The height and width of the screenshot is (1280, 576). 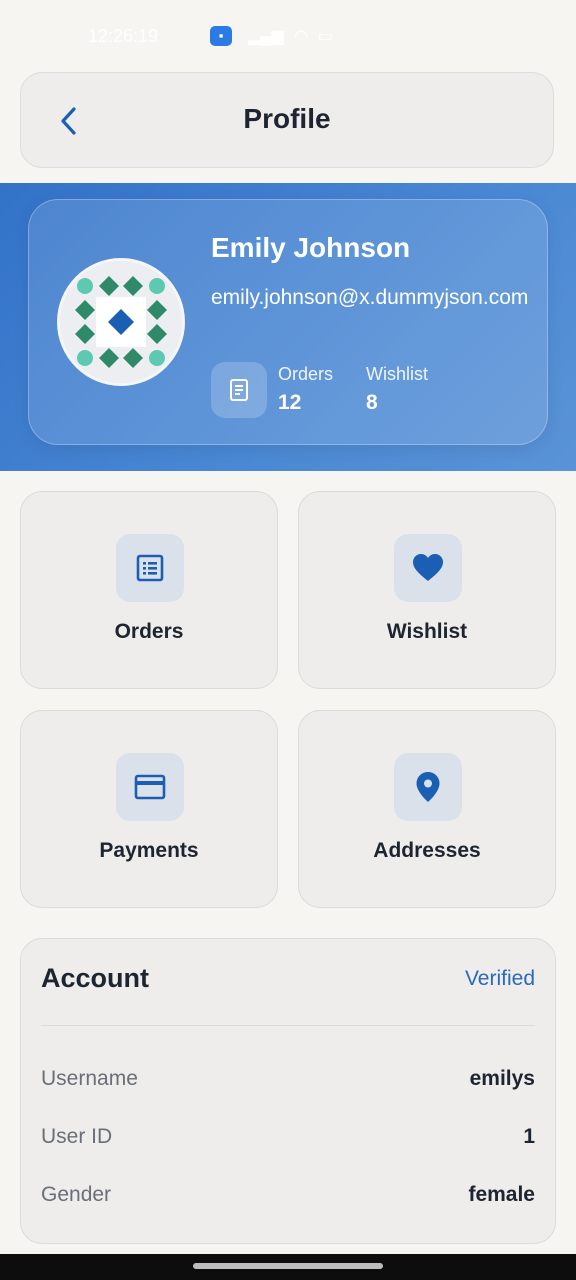 I want to click on battery-icon: ▭, so click(x=325, y=36).